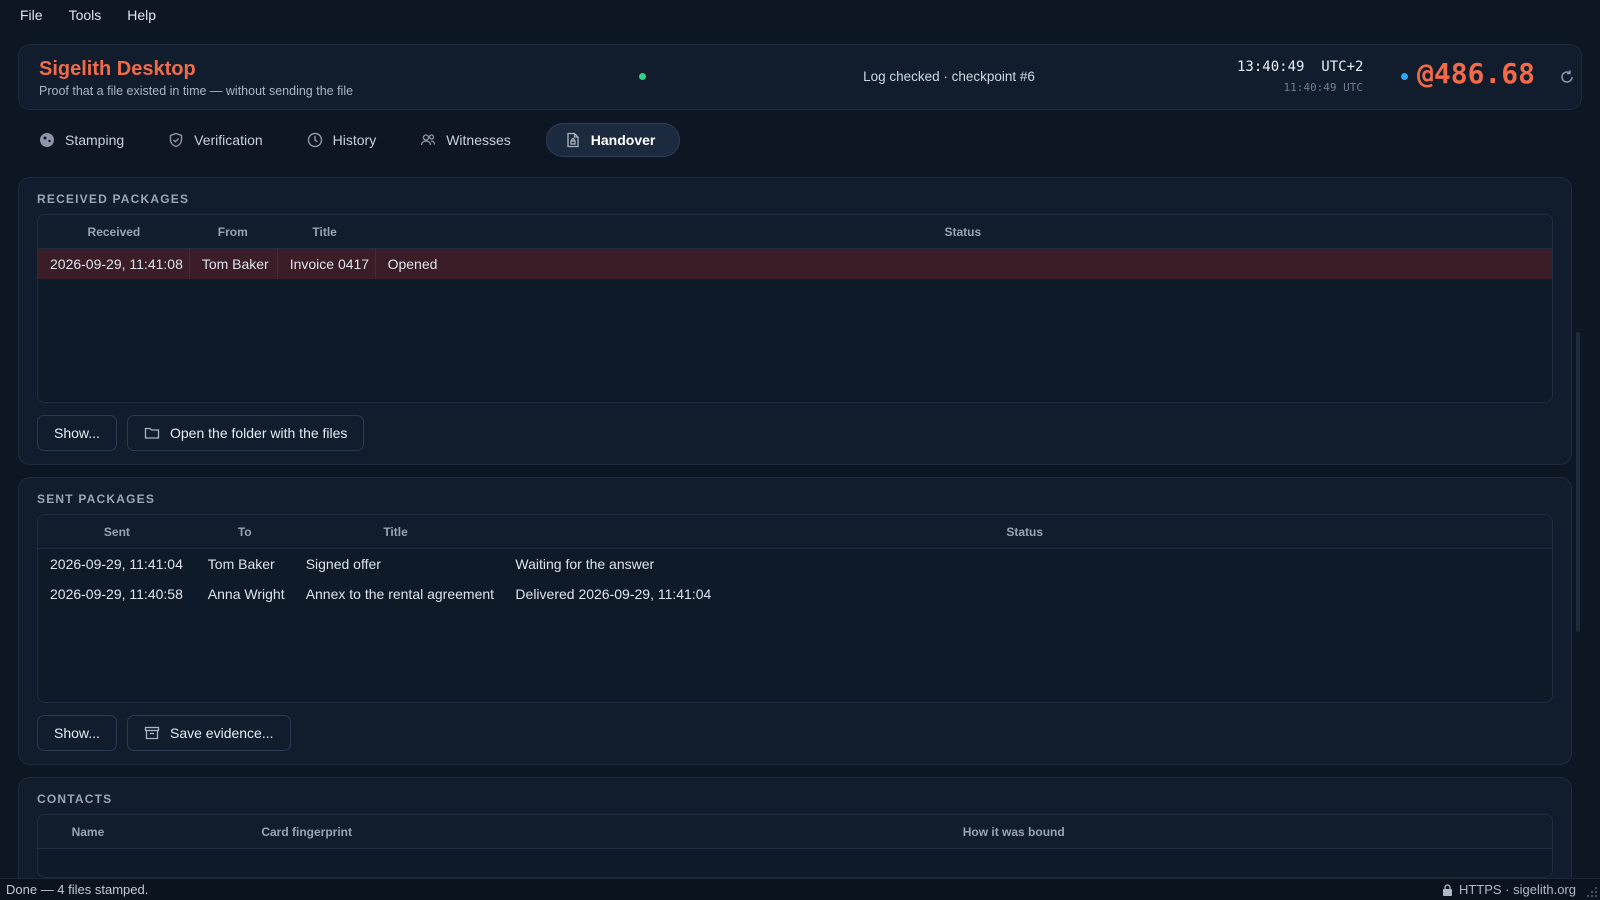 The image size is (1600, 900). What do you see at coordinates (114, 232) in the screenshot?
I see `column-header-received: Received` at bounding box center [114, 232].